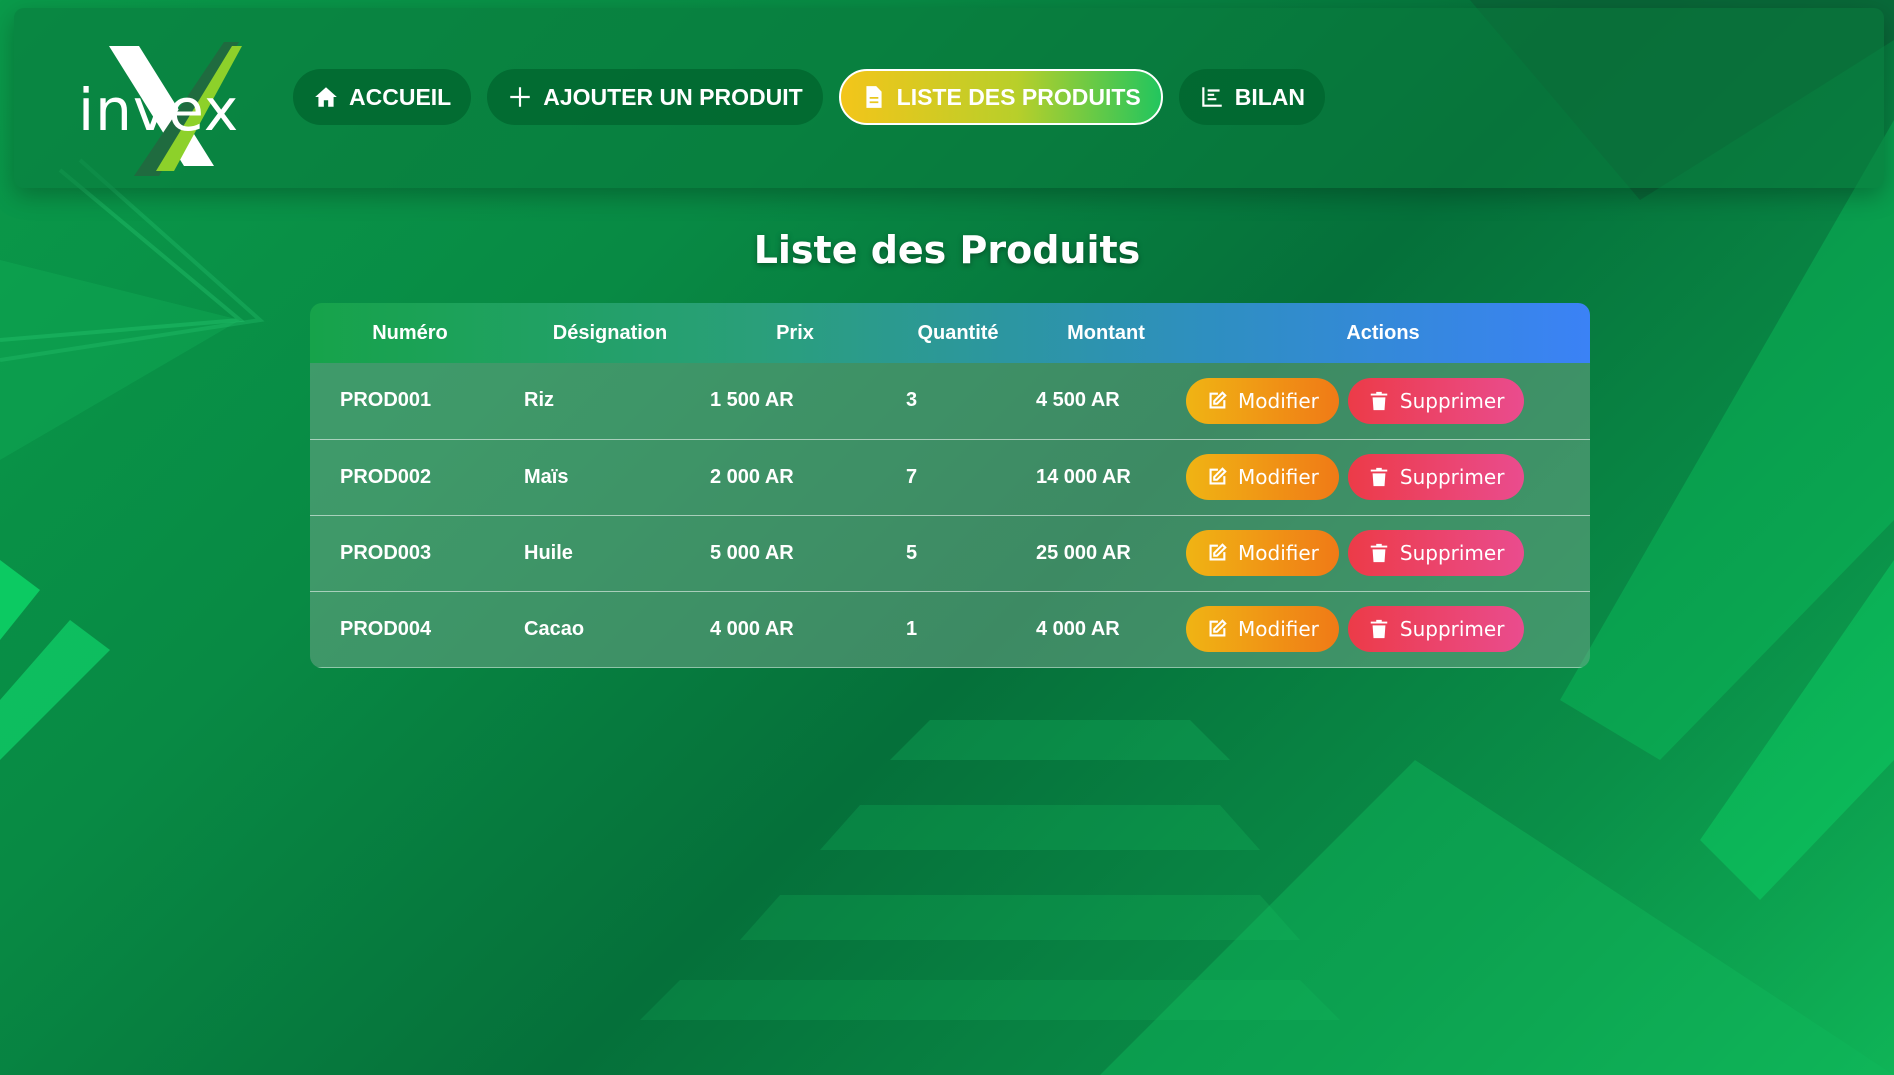 This screenshot has width=1894, height=1075. I want to click on chart-icon, so click(1211, 97).